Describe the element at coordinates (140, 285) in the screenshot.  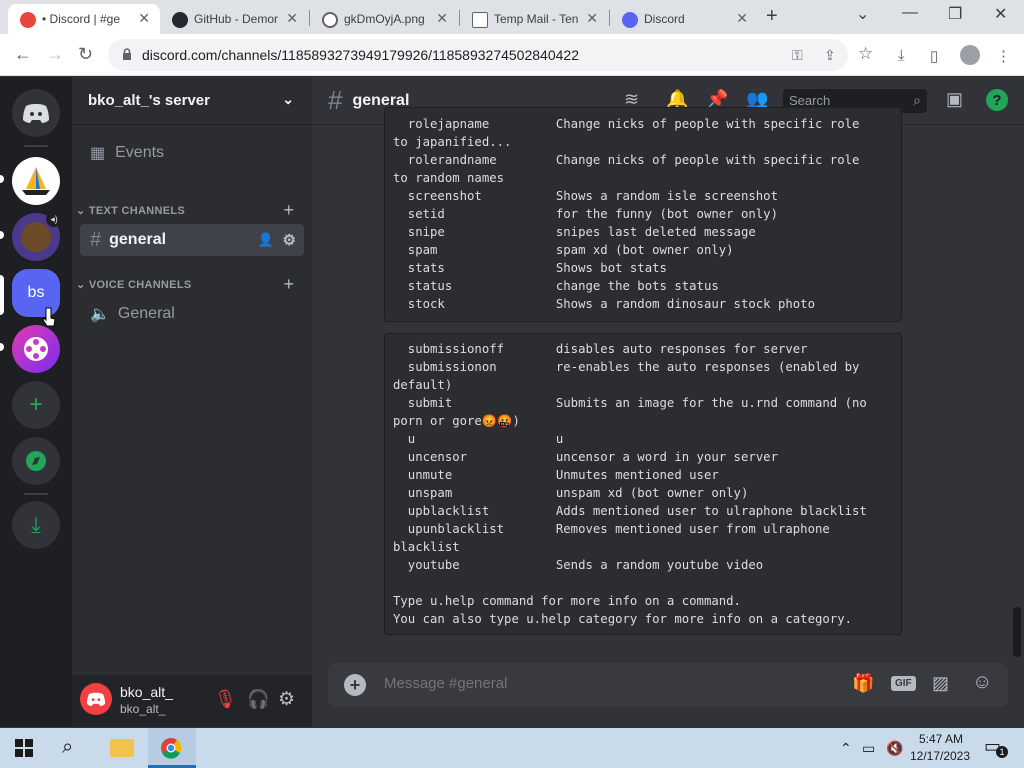
I see `category-label: VOICE CHANNELS` at that location.